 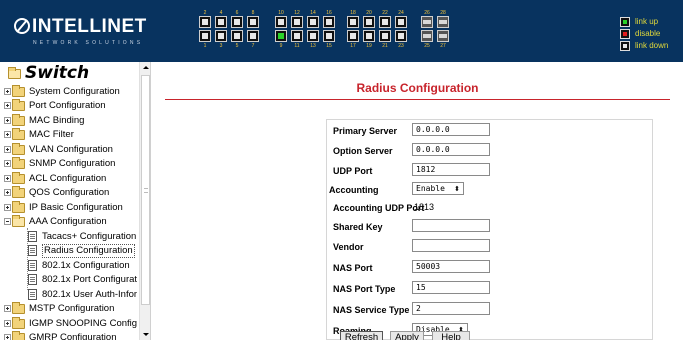 I want to click on scrollbar-thumb, so click(x=145, y=190).